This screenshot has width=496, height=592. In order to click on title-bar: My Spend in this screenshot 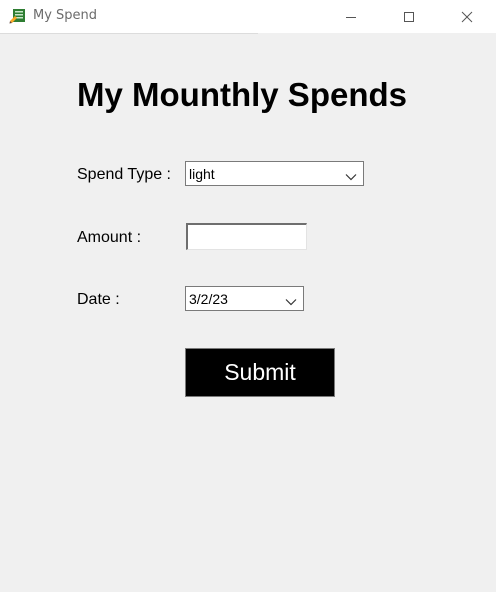, I will do `click(248, 16)`.